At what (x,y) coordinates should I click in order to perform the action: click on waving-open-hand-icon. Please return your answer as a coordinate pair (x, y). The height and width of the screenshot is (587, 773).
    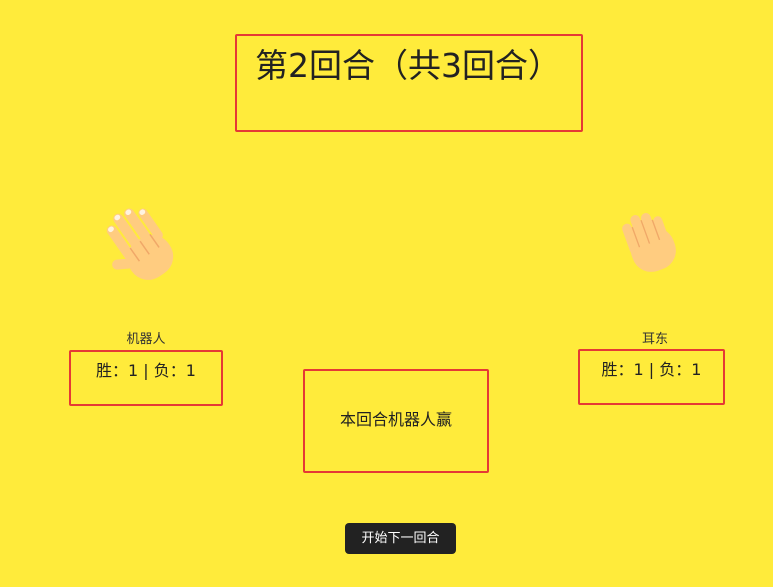
    Looking at the image, I should click on (145, 245).